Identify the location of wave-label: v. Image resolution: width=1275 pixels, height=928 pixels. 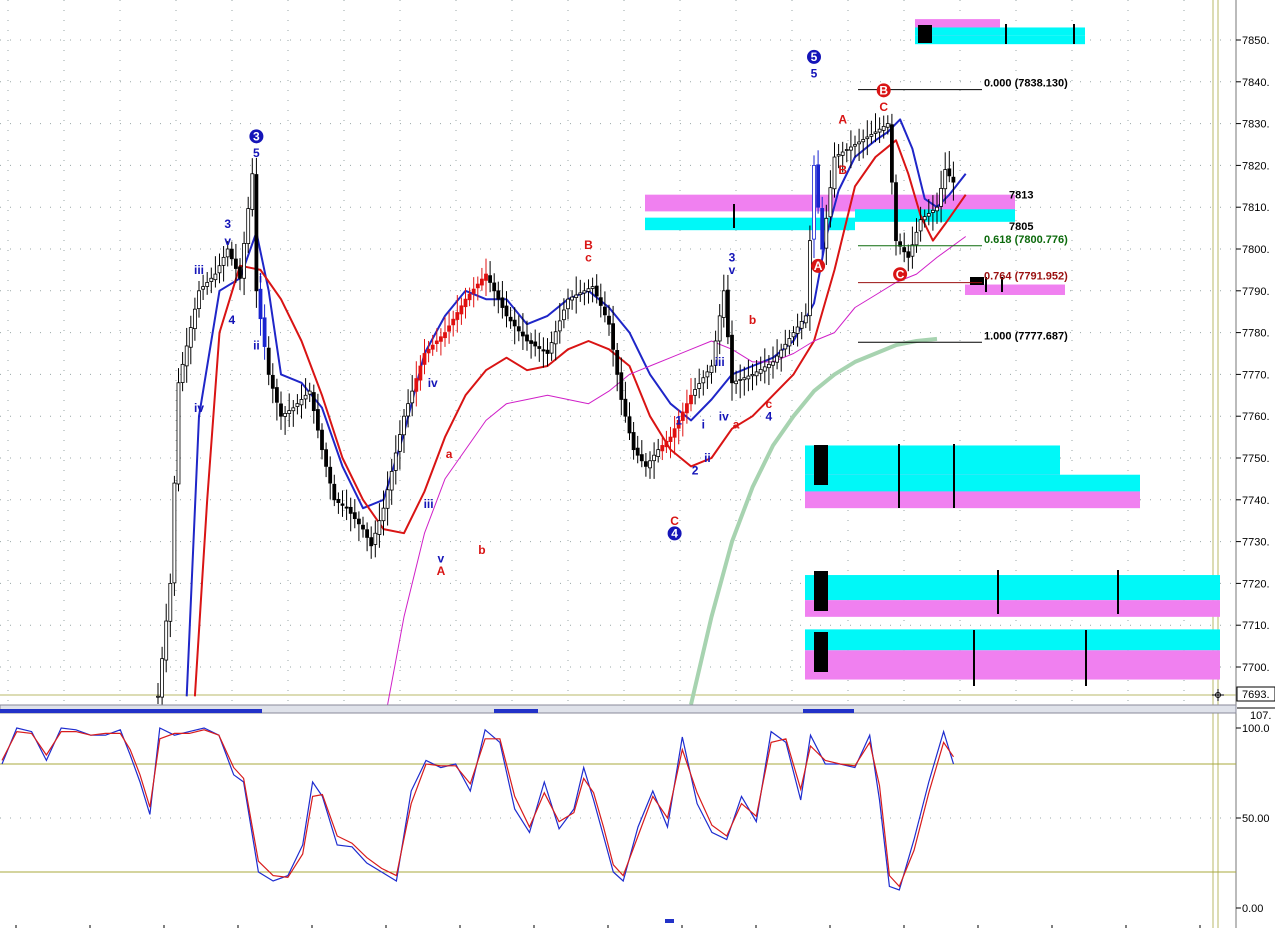
(227, 241).